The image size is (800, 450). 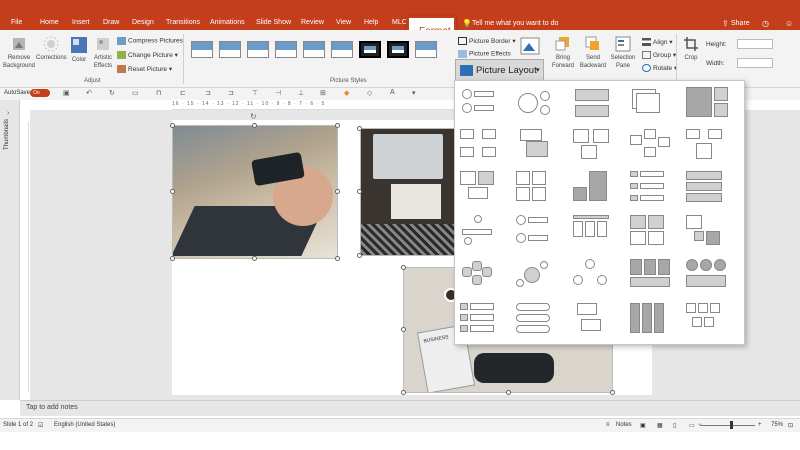 I want to click on change-picture-button: Change Picture ▾, so click(x=147, y=55).